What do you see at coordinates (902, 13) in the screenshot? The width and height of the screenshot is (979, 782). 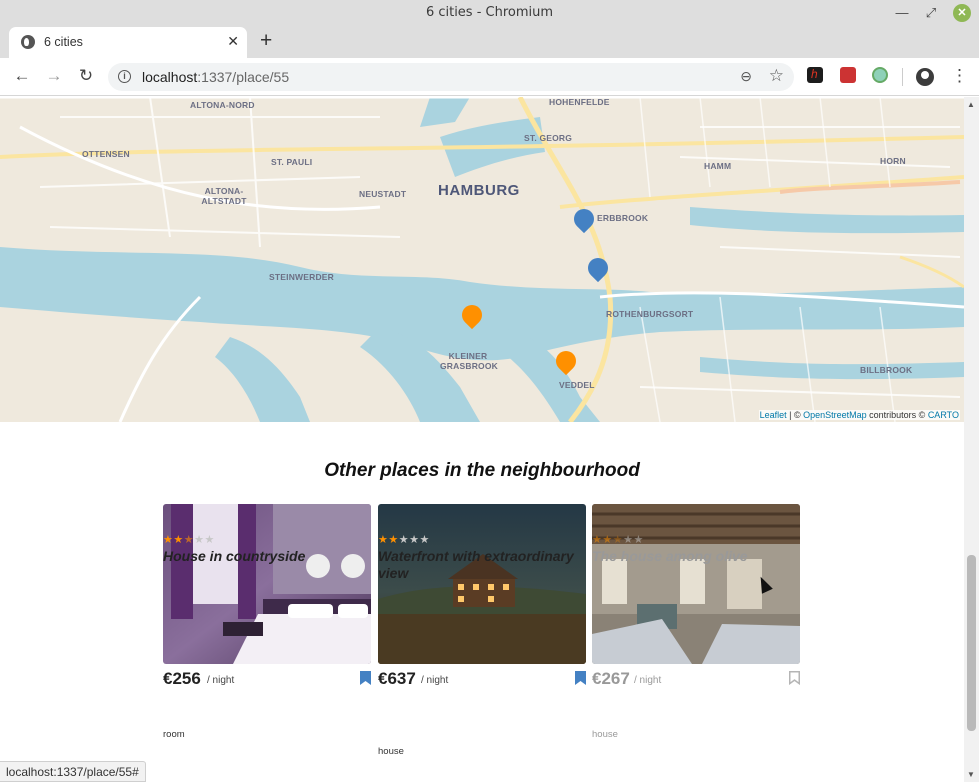 I see `minimize-icon: —` at bounding box center [902, 13].